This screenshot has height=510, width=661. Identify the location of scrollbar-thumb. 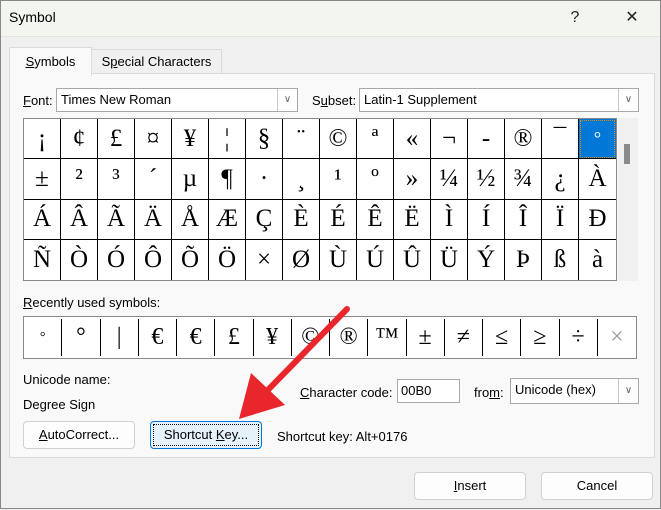
(627, 154).